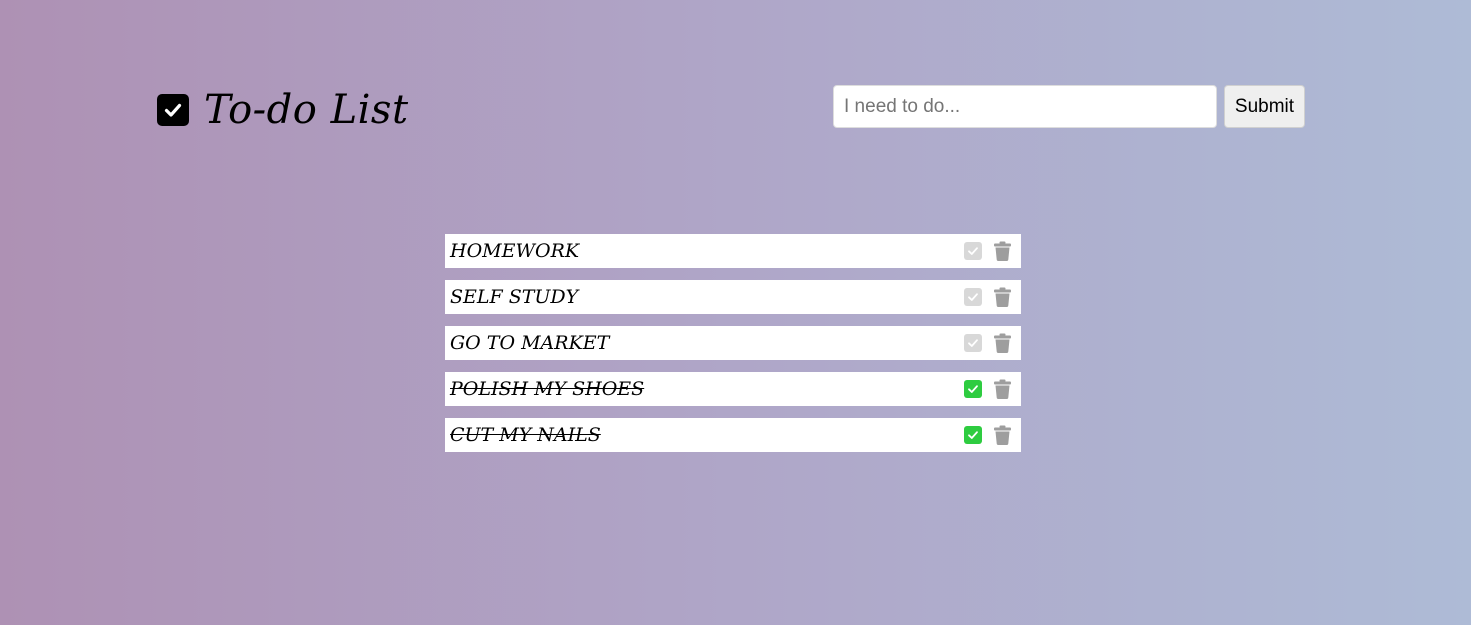 The image size is (1471, 625). I want to click on app-header: To-do List, so click(283, 110).